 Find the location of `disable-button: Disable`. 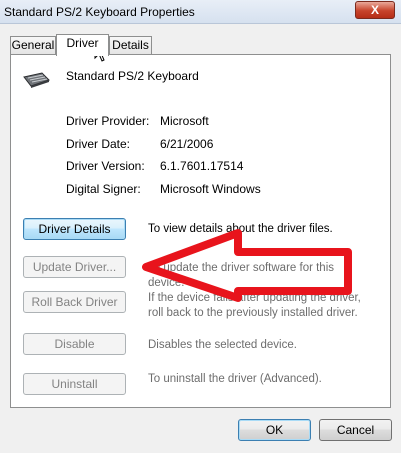

disable-button: Disable is located at coordinates (74, 344).